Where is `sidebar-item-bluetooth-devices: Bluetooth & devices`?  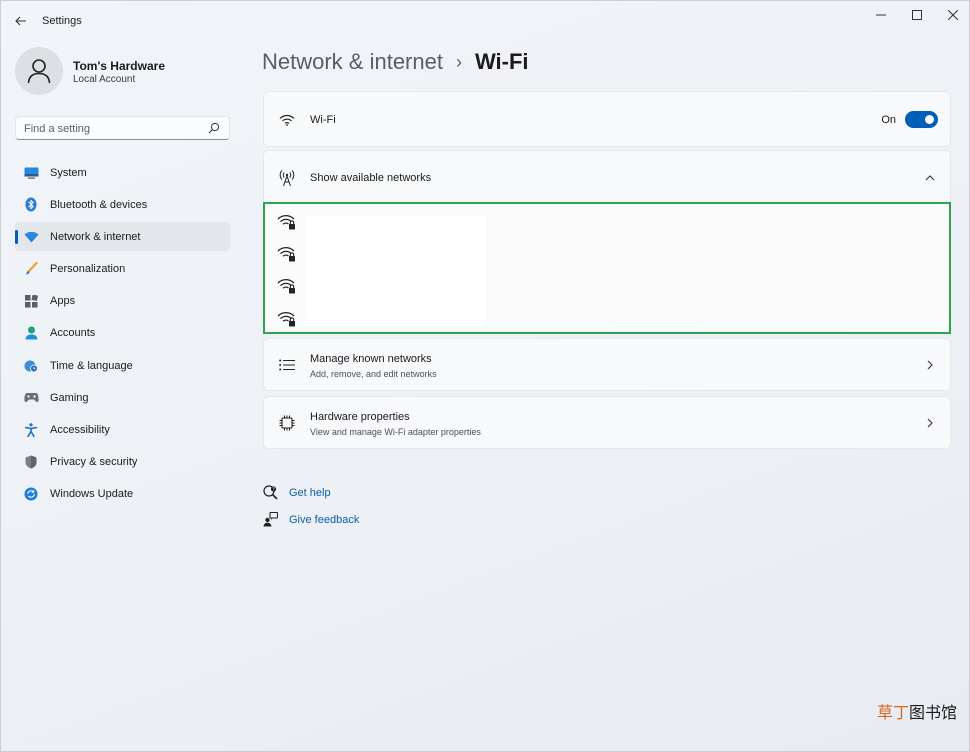
sidebar-item-bluetooth-devices: Bluetooth & devices is located at coordinates (122, 204).